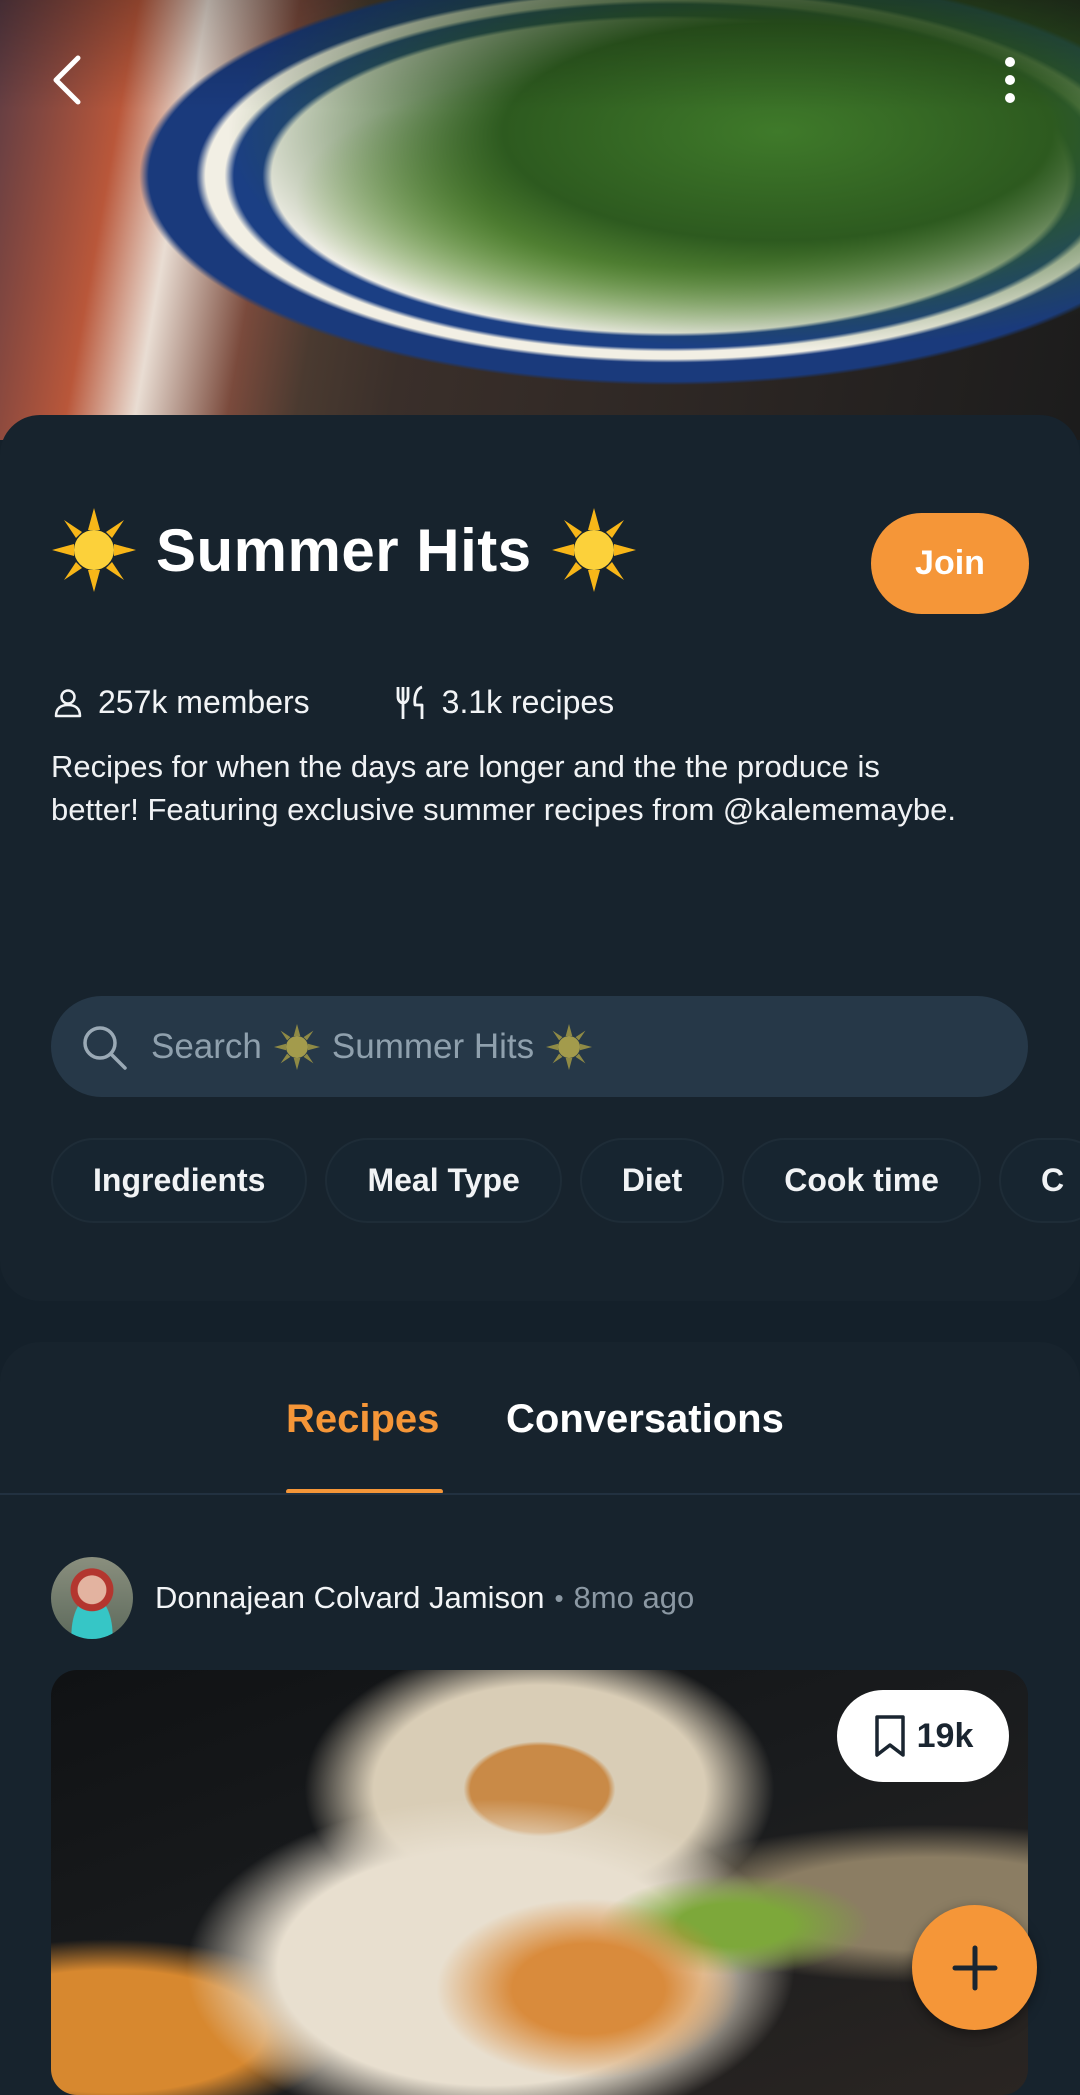 The image size is (1080, 2095). I want to click on filter-chip-more: C, so click(1039, 1180).